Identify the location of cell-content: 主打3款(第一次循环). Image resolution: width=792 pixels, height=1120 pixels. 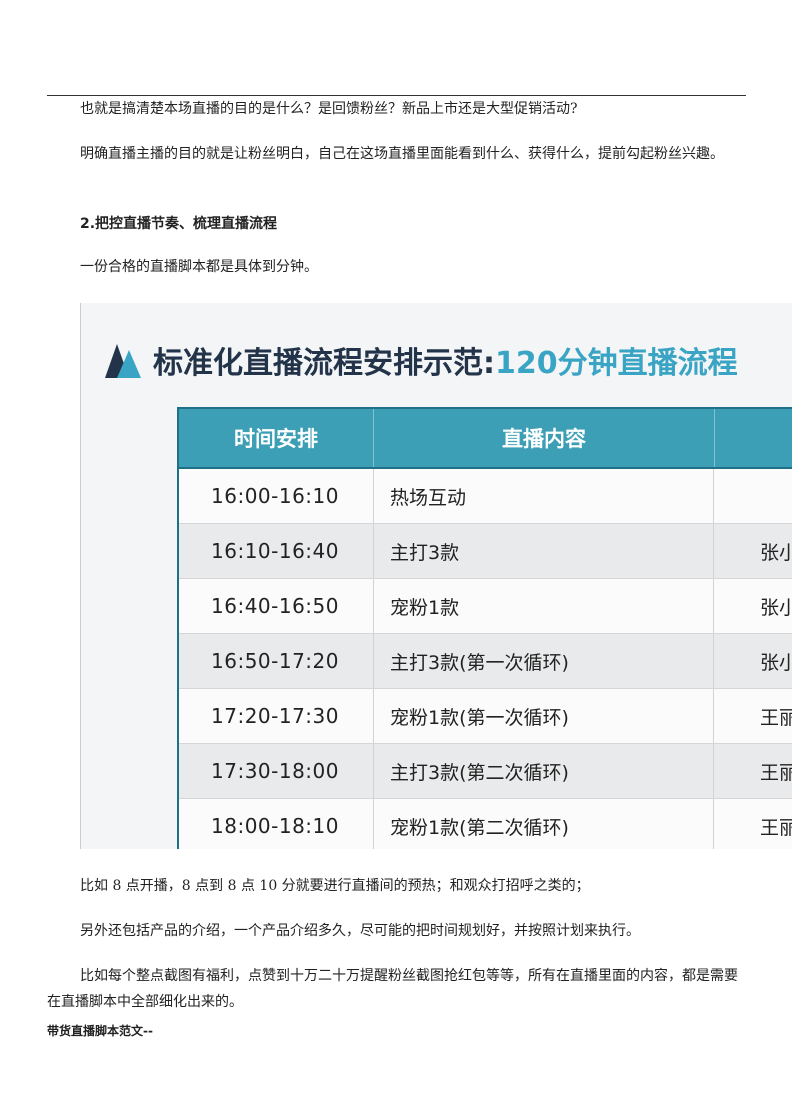
(543, 661).